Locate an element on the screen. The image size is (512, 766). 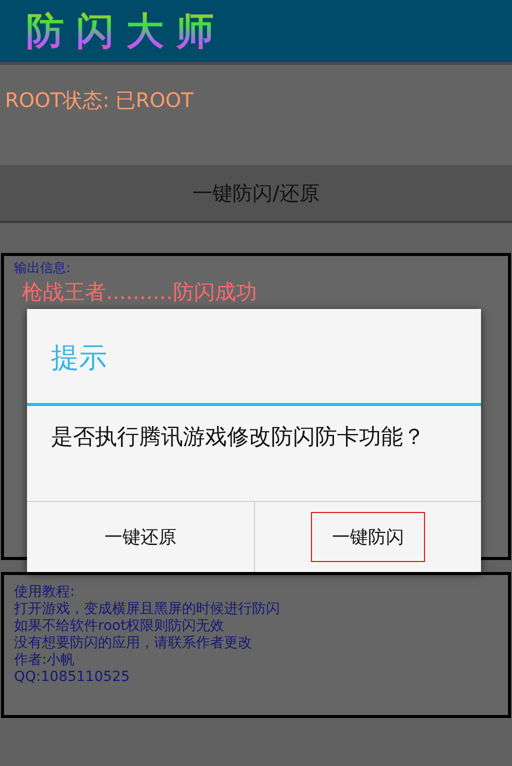
output-line: 枪战王者..........防闪成功 is located at coordinates (139, 292).